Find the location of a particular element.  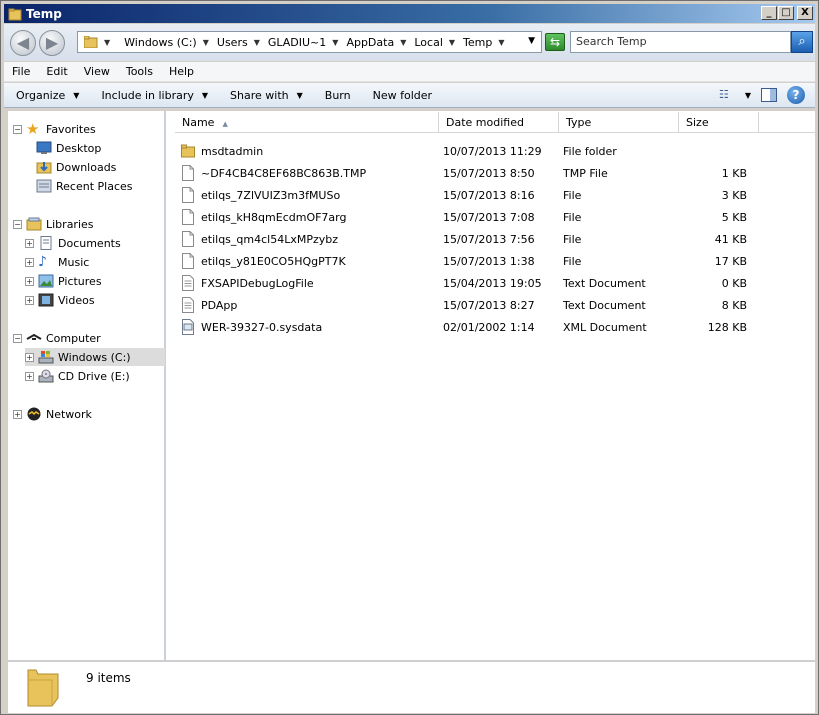

file-date: 15/07/2013 8:16 is located at coordinates (489, 195).